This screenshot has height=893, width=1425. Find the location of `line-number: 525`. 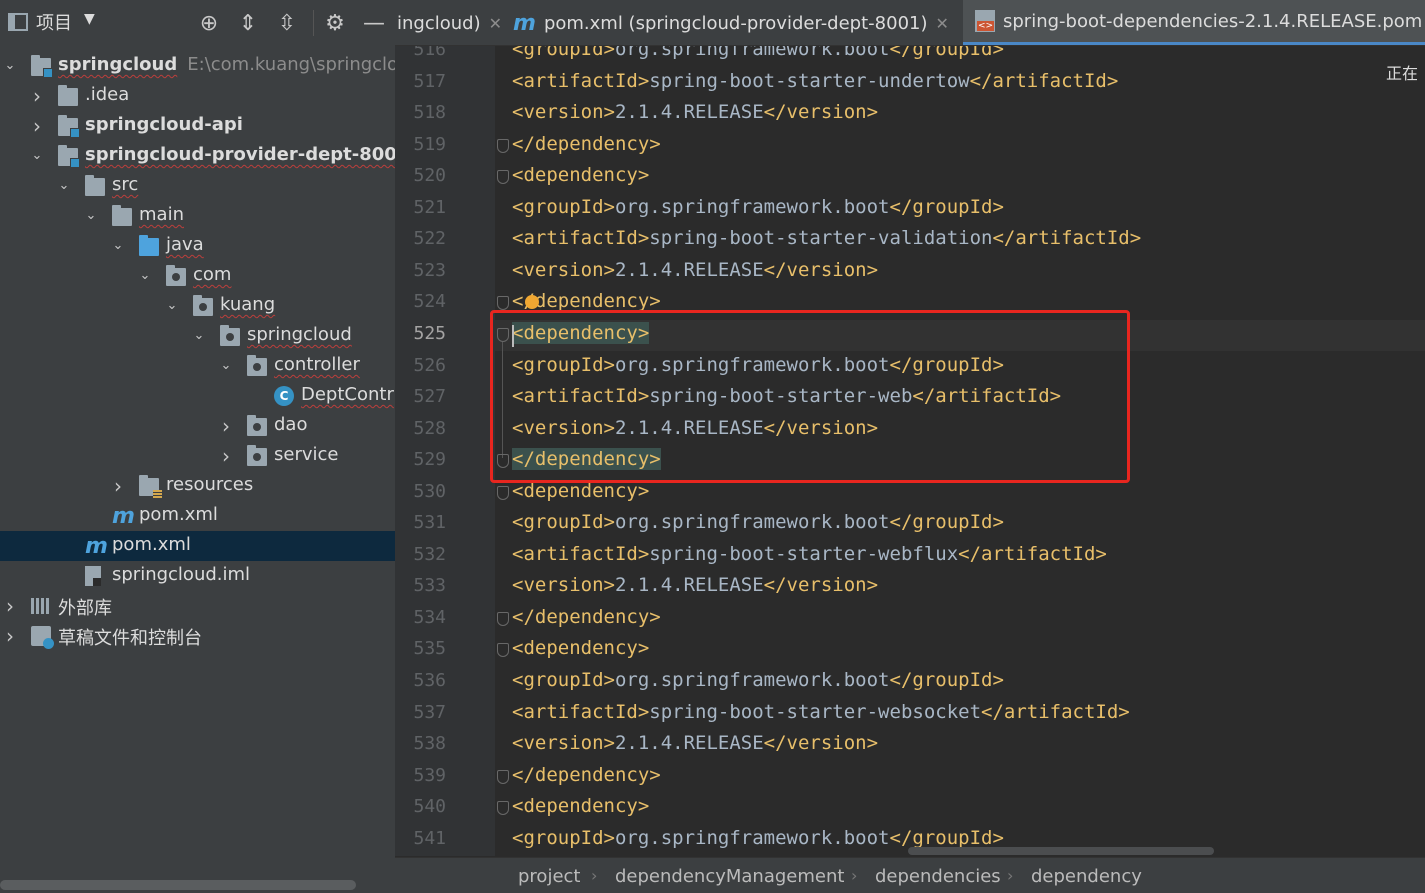

line-number: 525 is located at coordinates (429, 333).